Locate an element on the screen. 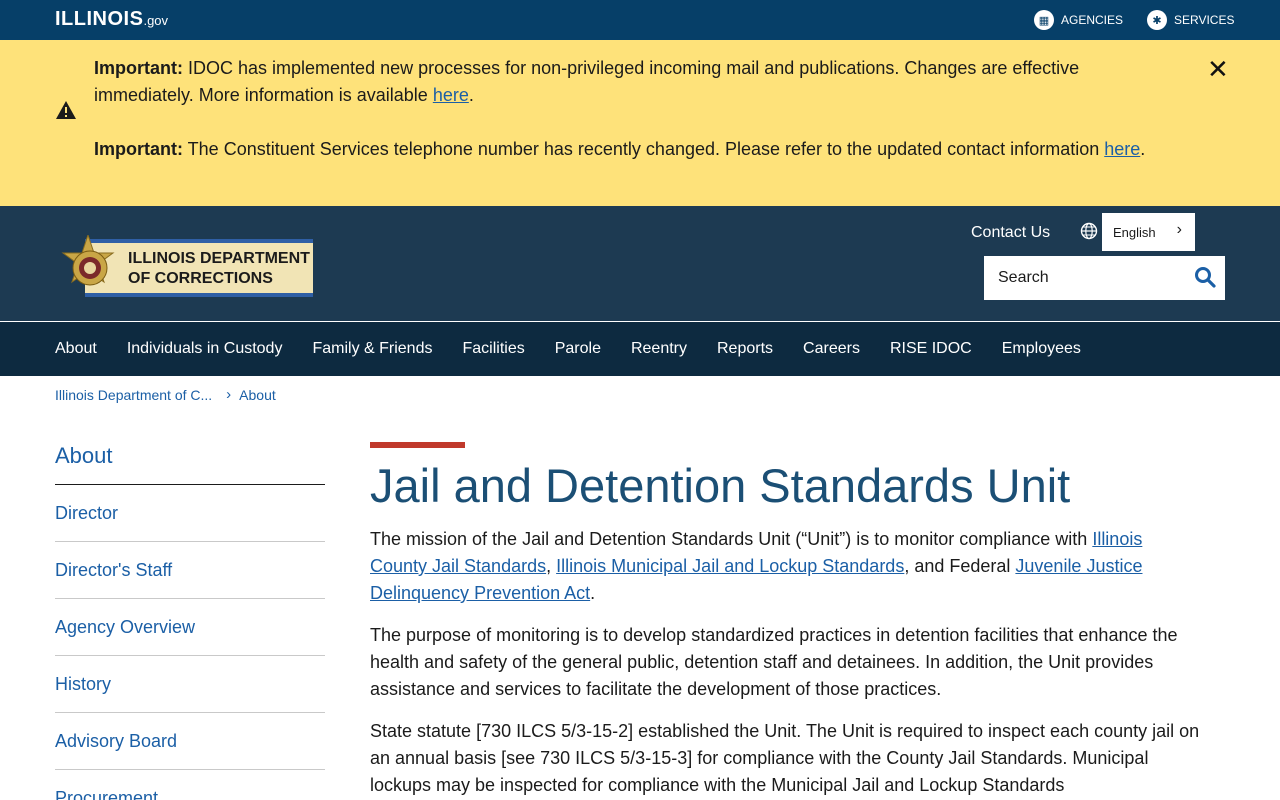 Image resolution: width=1280 pixels, height=800 pixels. nav-item-facilities: Facilities is located at coordinates (493, 349).